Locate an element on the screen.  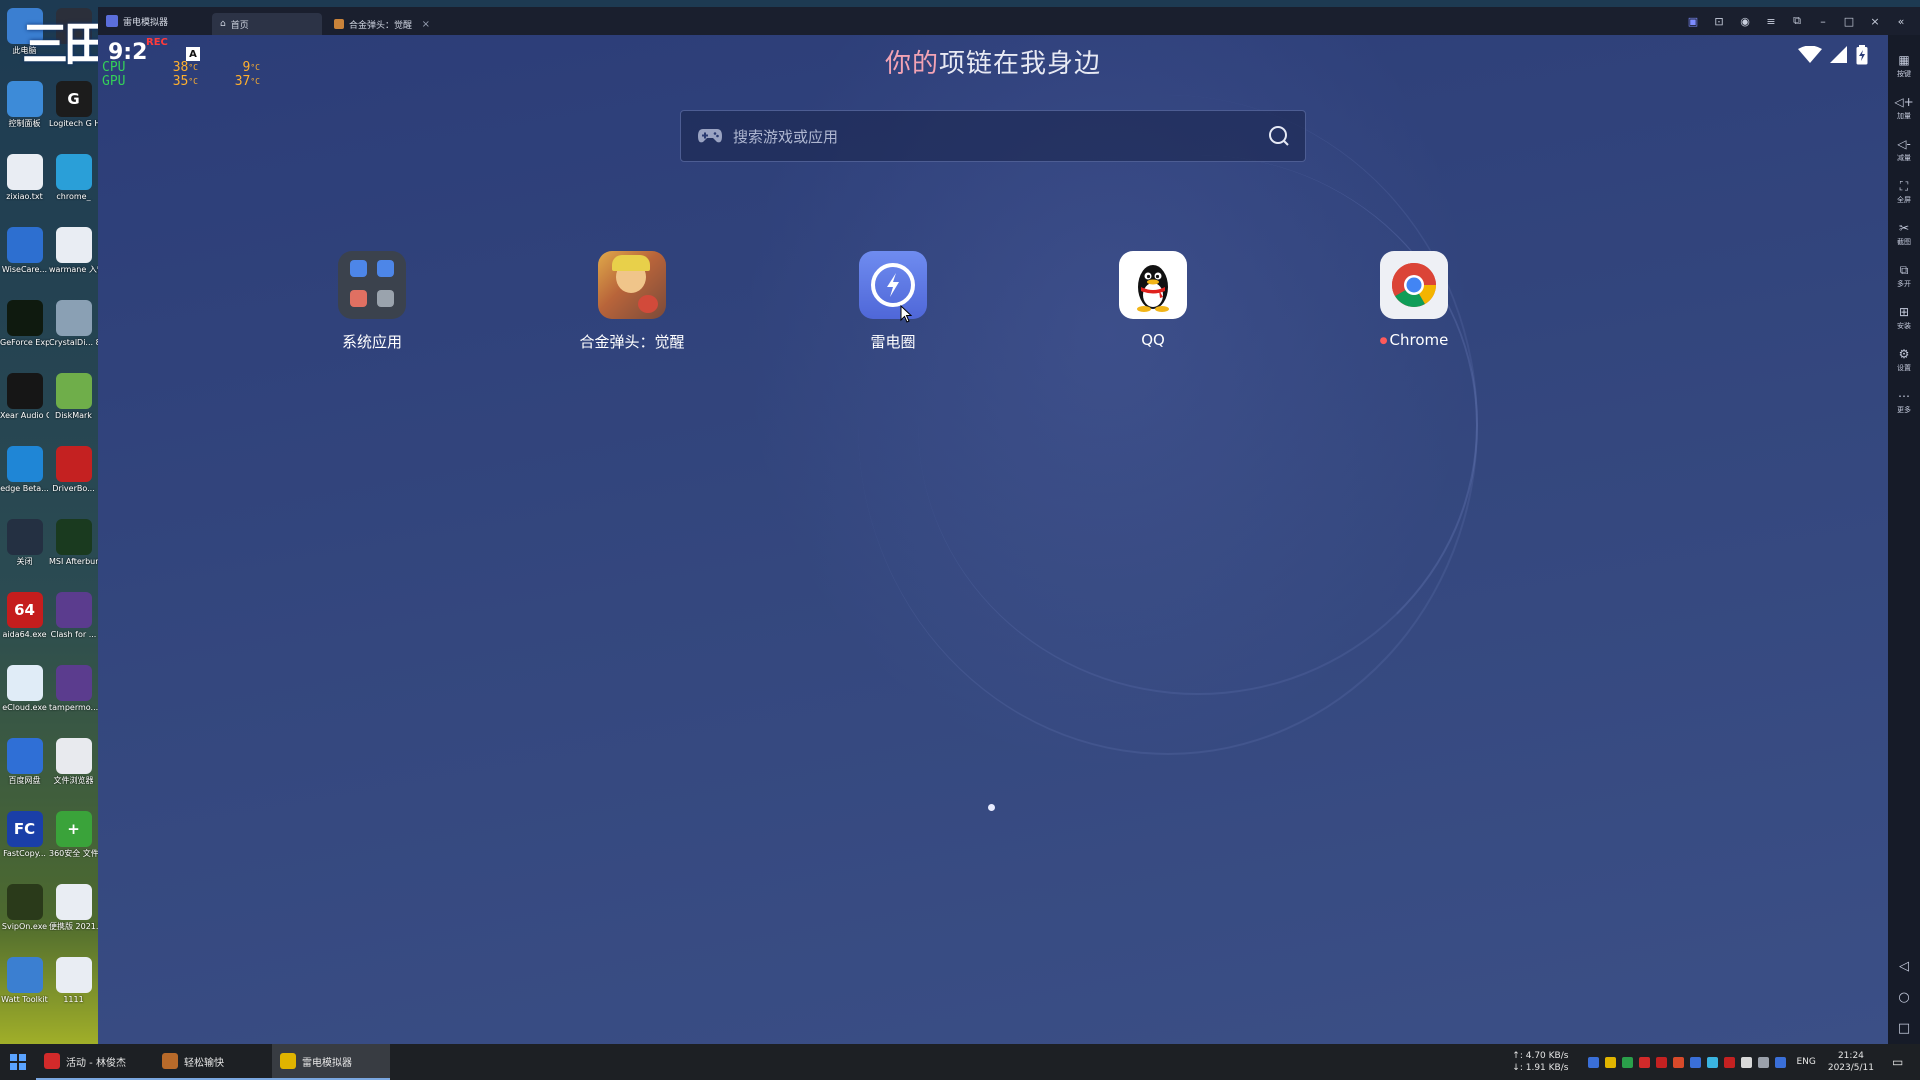
maximize-button: □ is located at coordinates (1849, 21).